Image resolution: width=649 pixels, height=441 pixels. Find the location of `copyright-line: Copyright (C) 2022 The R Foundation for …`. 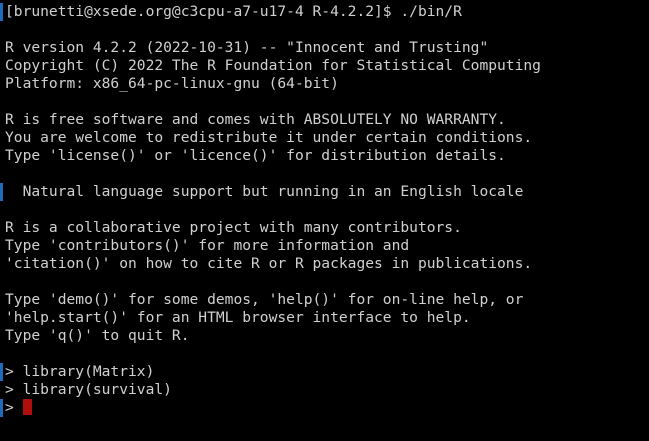

copyright-line: Copyright (C) 2022 The R Foundation for … is located at coordinates (273, 65).